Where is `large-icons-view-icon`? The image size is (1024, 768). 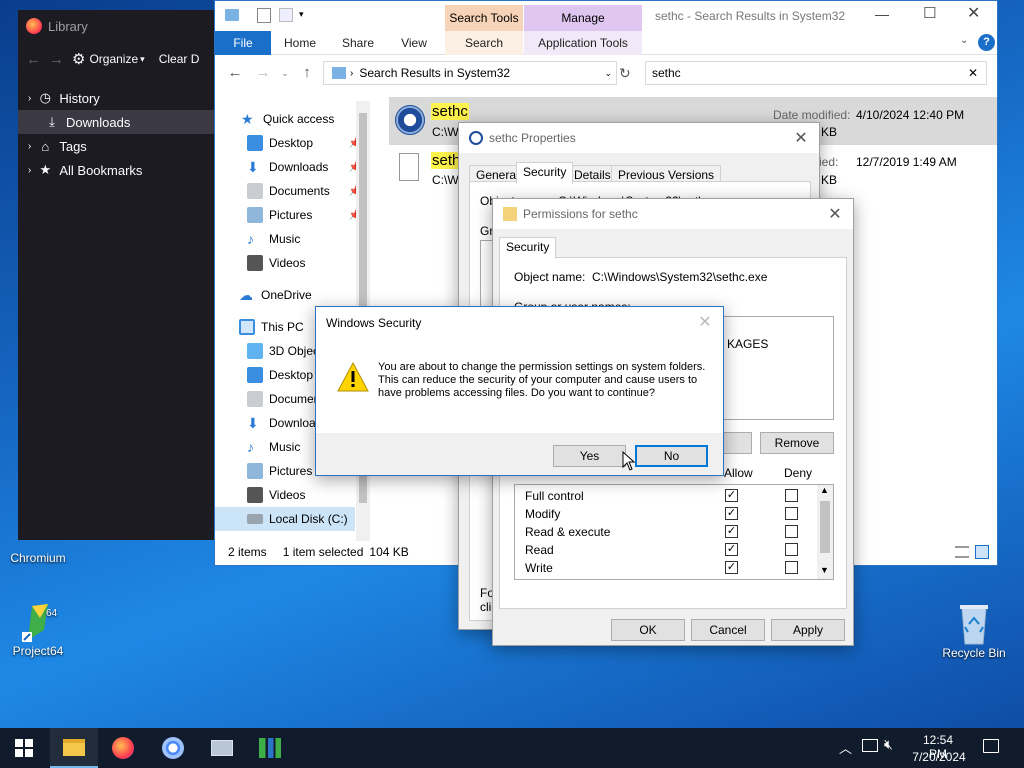
large-icons-view-icon is located at coordinates (982, 552).